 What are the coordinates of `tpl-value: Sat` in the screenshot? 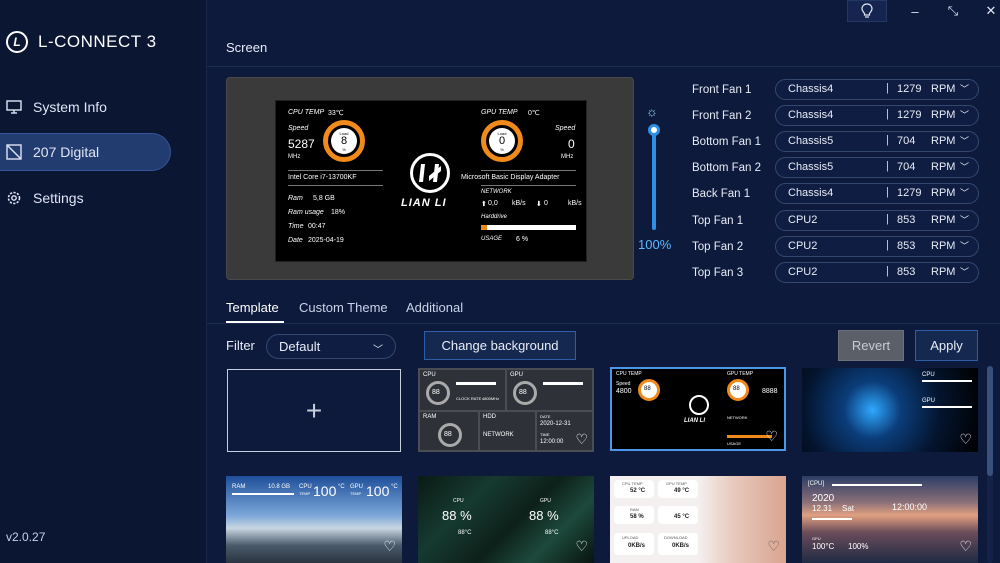 It's located at (848, 508).